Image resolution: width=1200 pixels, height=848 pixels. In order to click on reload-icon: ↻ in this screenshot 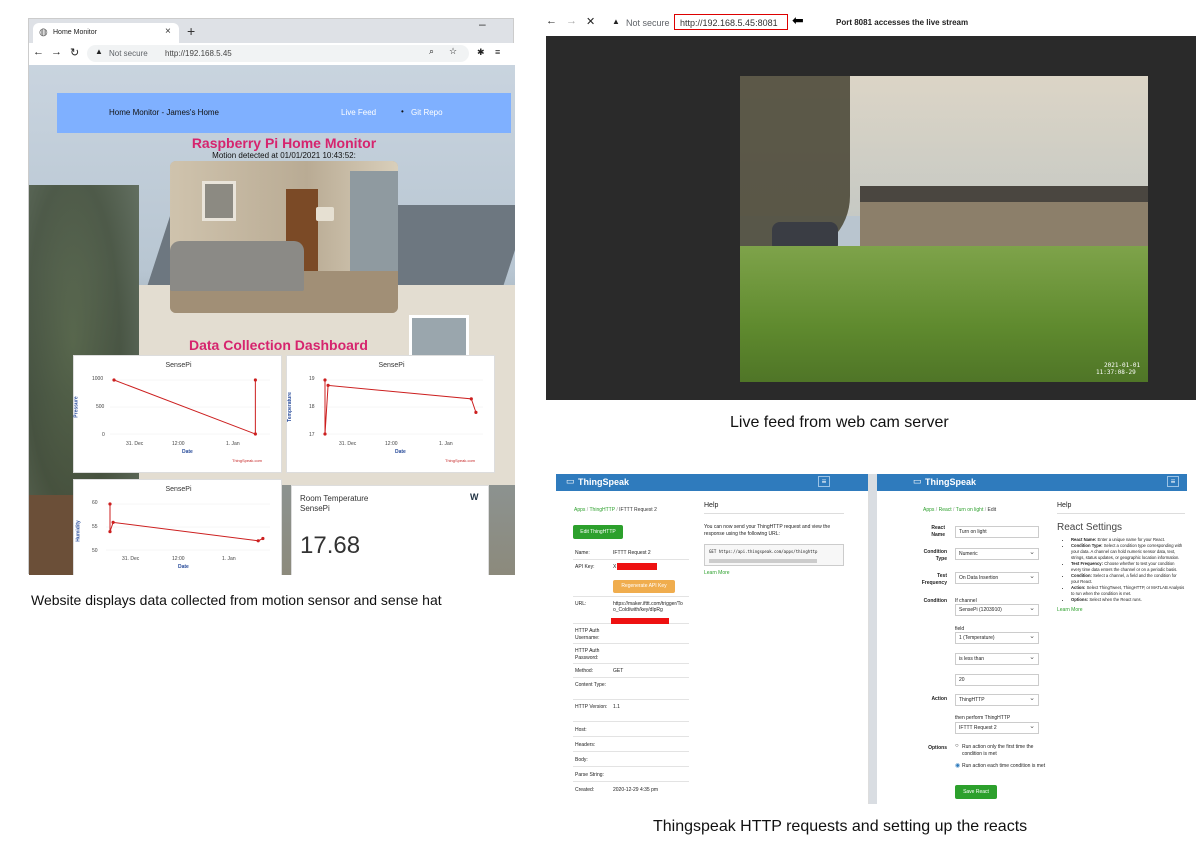, I will do `click(74, 52)`.